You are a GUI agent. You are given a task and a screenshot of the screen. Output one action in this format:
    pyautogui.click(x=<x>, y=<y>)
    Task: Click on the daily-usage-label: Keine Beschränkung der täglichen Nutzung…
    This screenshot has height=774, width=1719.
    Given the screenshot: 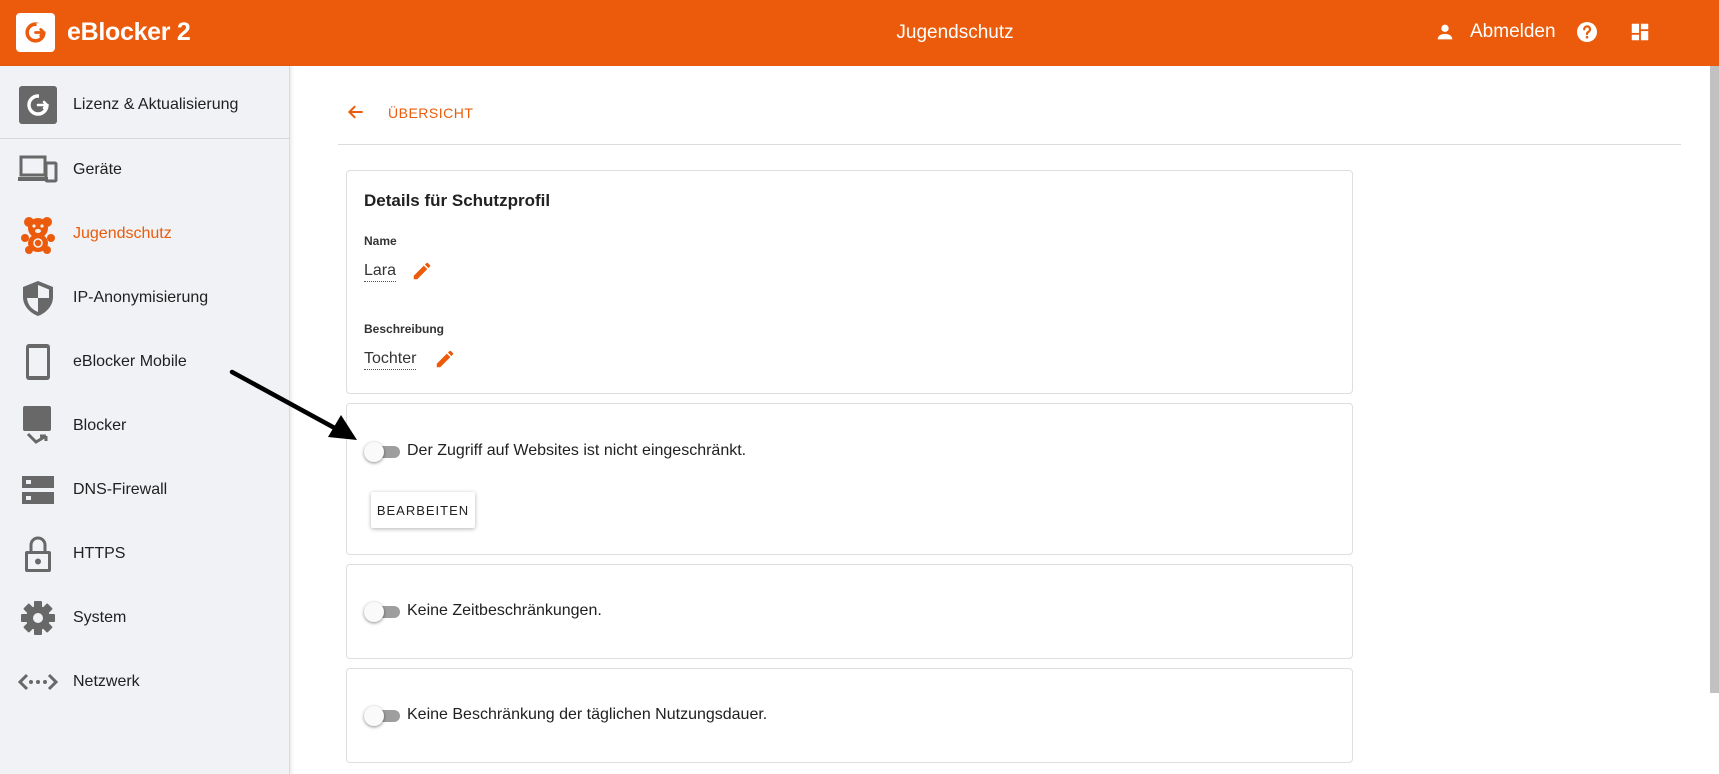 What is the action you would take?
    pyautogui.click(x=587, y=714)
    